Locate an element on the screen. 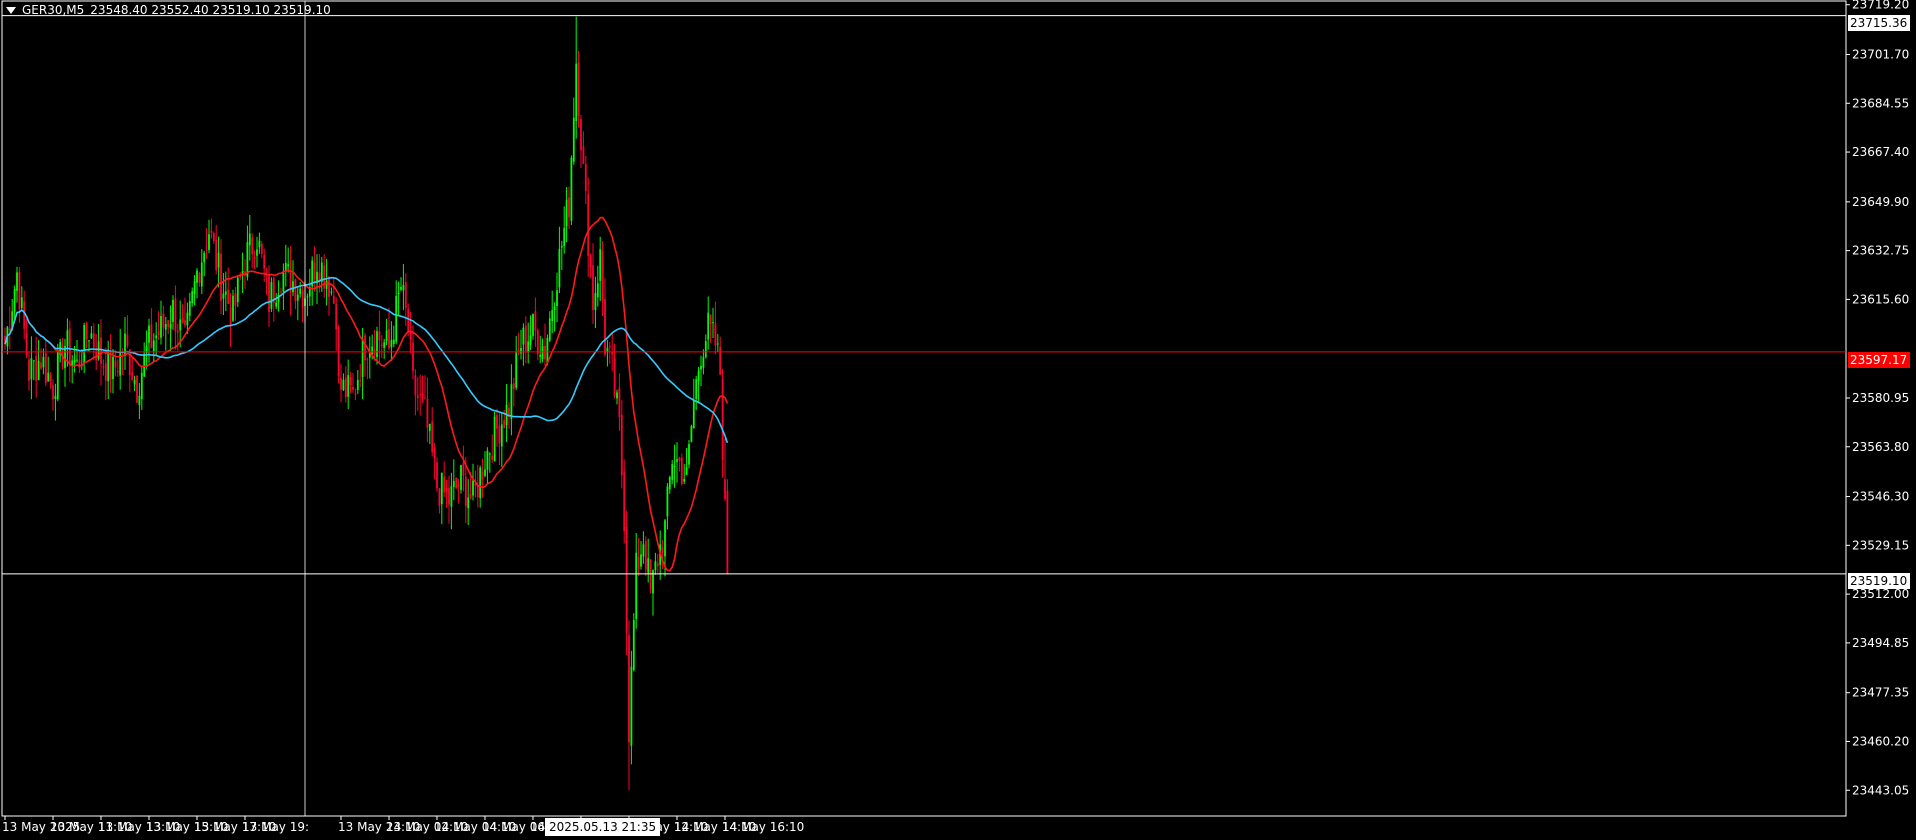 The height and width of the screenshot is (840, 1916). y-tick-label: 23701.70 is located at coordinates (1880, 54).